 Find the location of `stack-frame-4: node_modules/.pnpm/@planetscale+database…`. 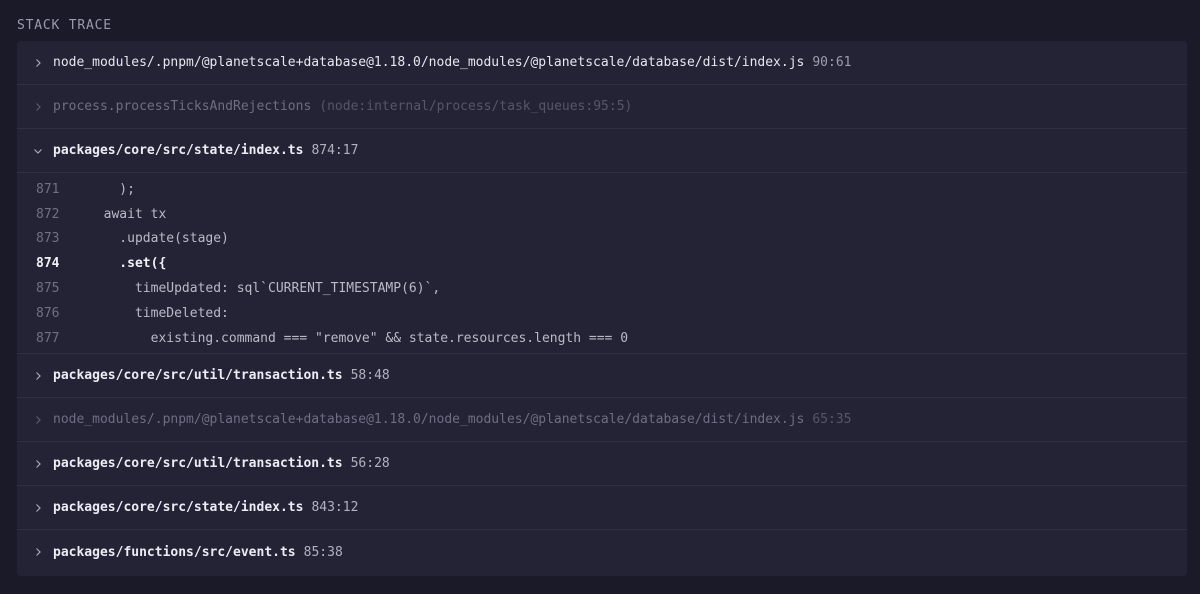

stack-frame-4: node_modules/.pnpm/@planetscale+database… is located at coordinates (602, 420).